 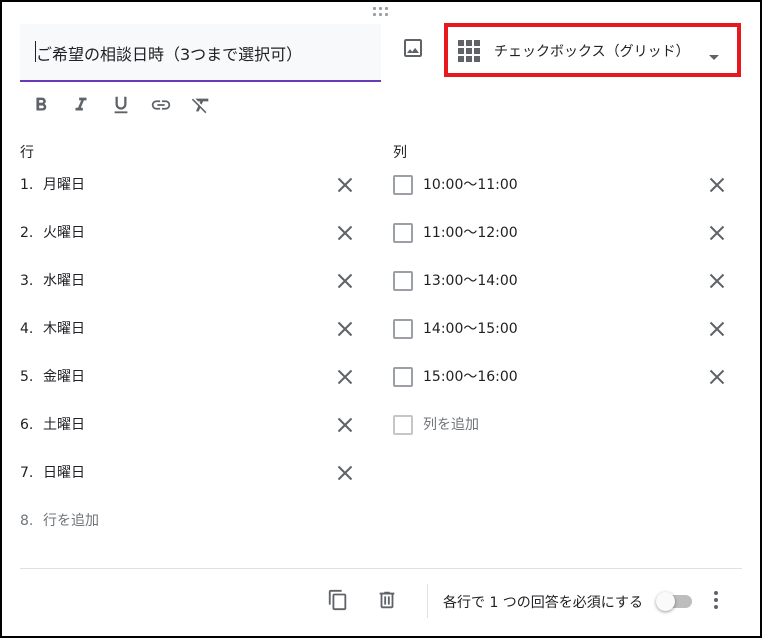 What do you see at coordinates (81, 105) in the screenshot?
I see `italic-icon` at bounding box center [81, 105].